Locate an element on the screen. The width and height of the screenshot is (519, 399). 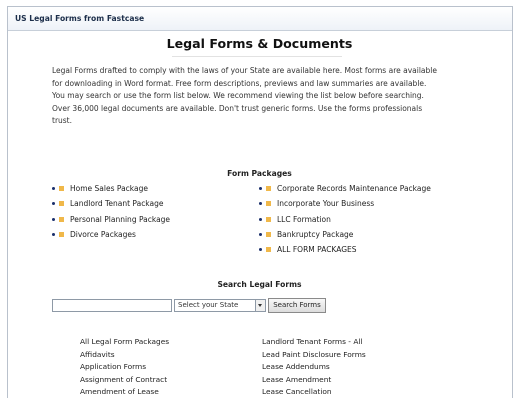
heading-divider is located at coordinates (257, 56).